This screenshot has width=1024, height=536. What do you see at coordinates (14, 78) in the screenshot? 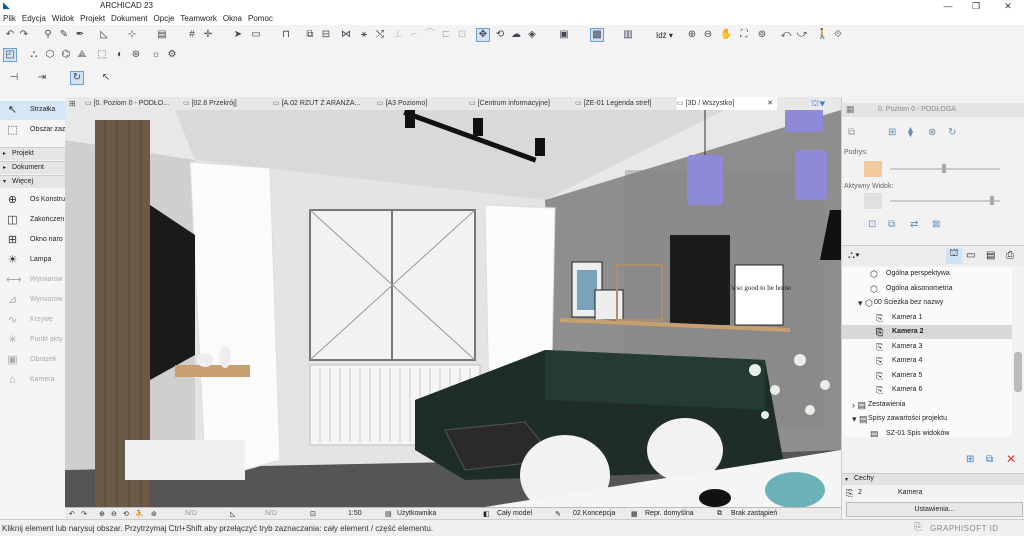
I see `info-box-icon: ⊣` at bounding box center [14, 78].